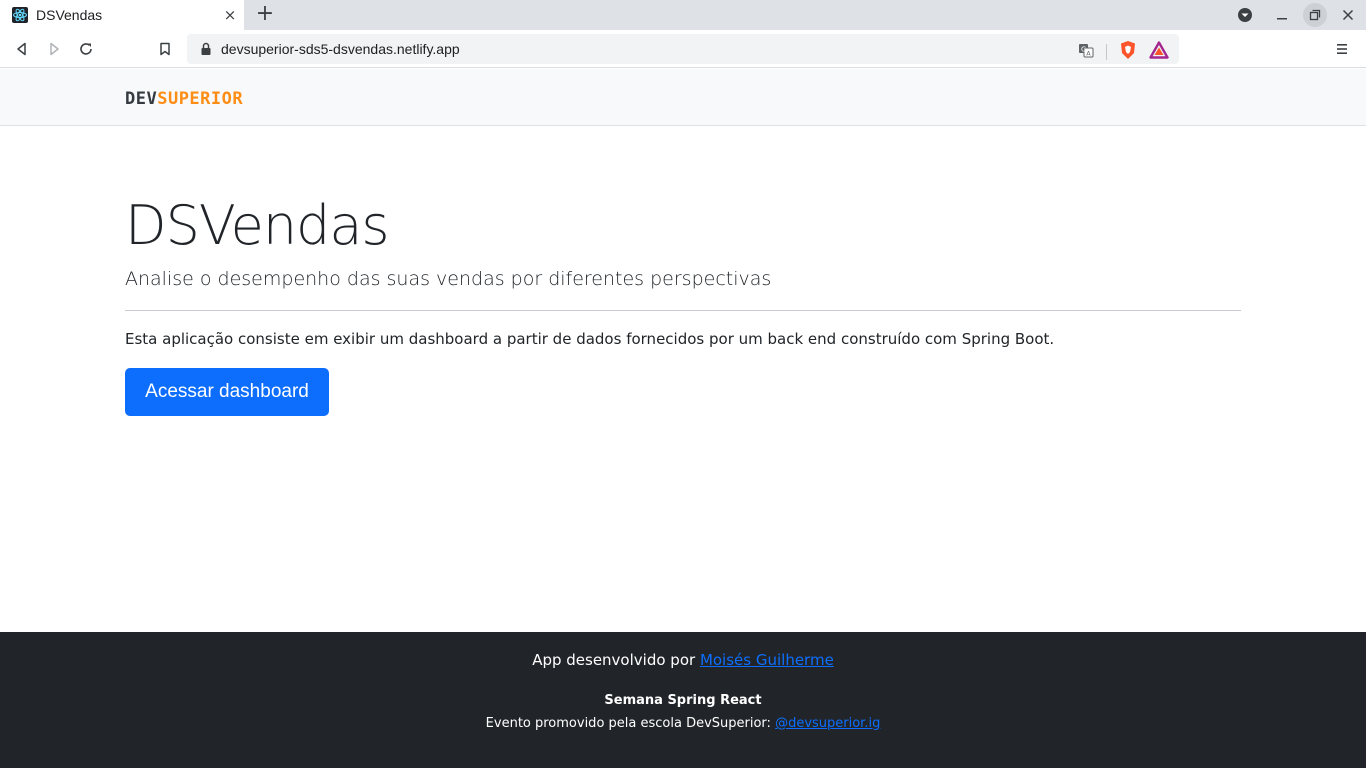  Describe the element at coordinates (1315, 15) in the screenshot. I see `restore-icon` at that location.